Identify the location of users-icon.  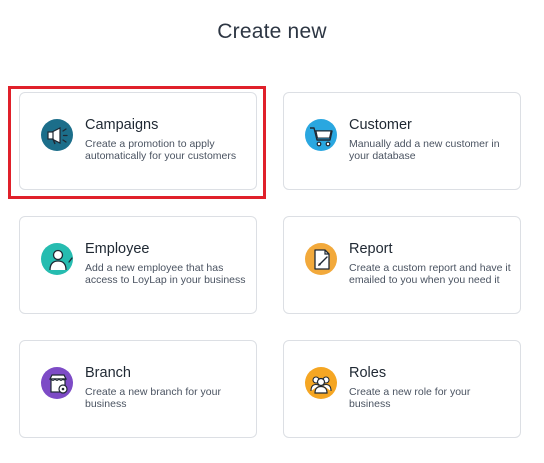
(321, 383).